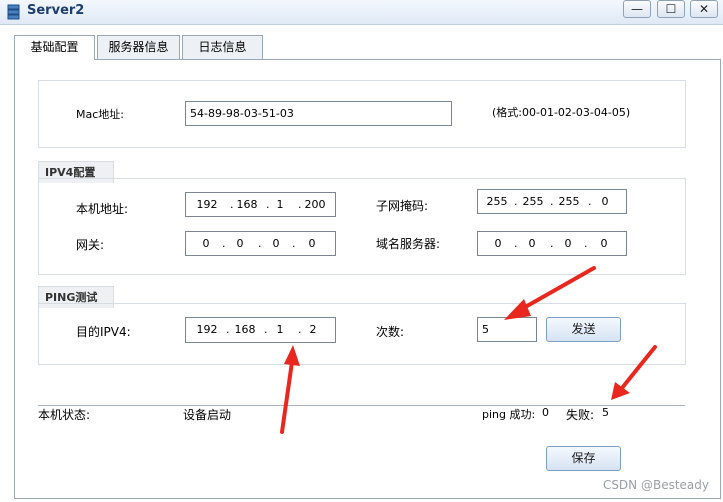 This screenshot has height=502, width=723. What do you see at coordinates (402, 206) in the screenshot?
I see `subnet-mask-label: 子网掩码:` at bounding box center [402, 206].